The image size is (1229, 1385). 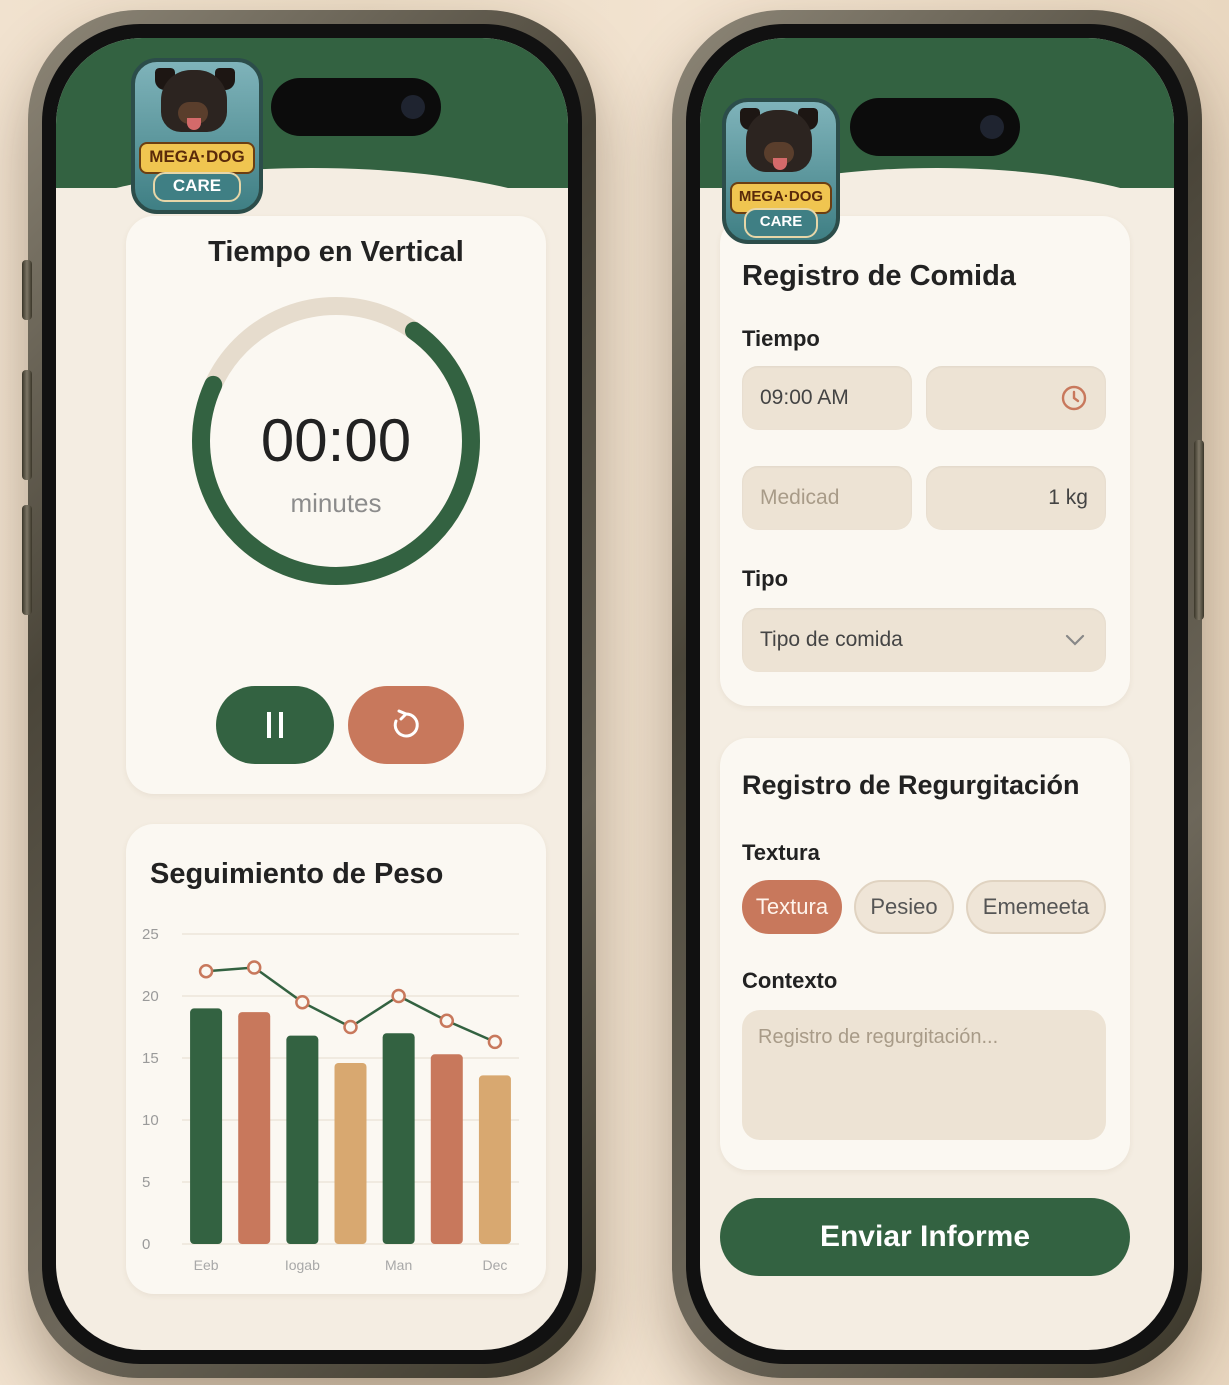 What do you see at coordinates (827, 398) in the screenshot?
I see `time-input: 09:00 AM` at bounding box center [827, 398].